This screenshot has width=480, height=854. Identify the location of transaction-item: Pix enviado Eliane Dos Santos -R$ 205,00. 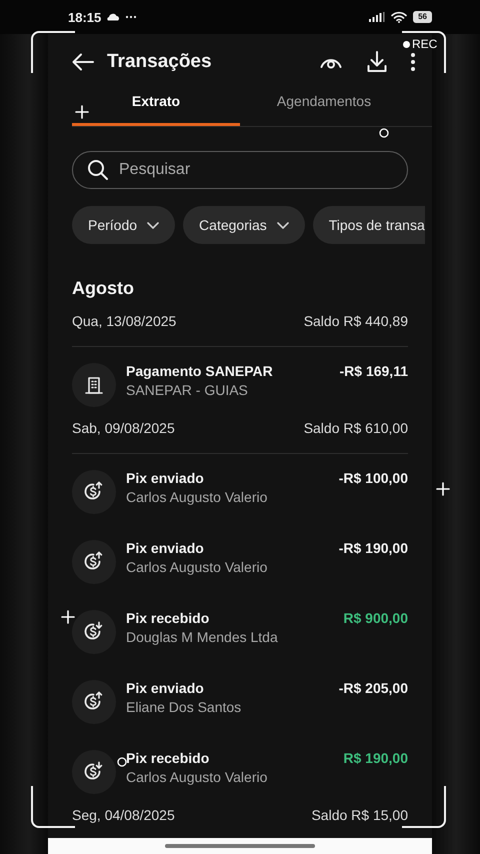
(240, 699).